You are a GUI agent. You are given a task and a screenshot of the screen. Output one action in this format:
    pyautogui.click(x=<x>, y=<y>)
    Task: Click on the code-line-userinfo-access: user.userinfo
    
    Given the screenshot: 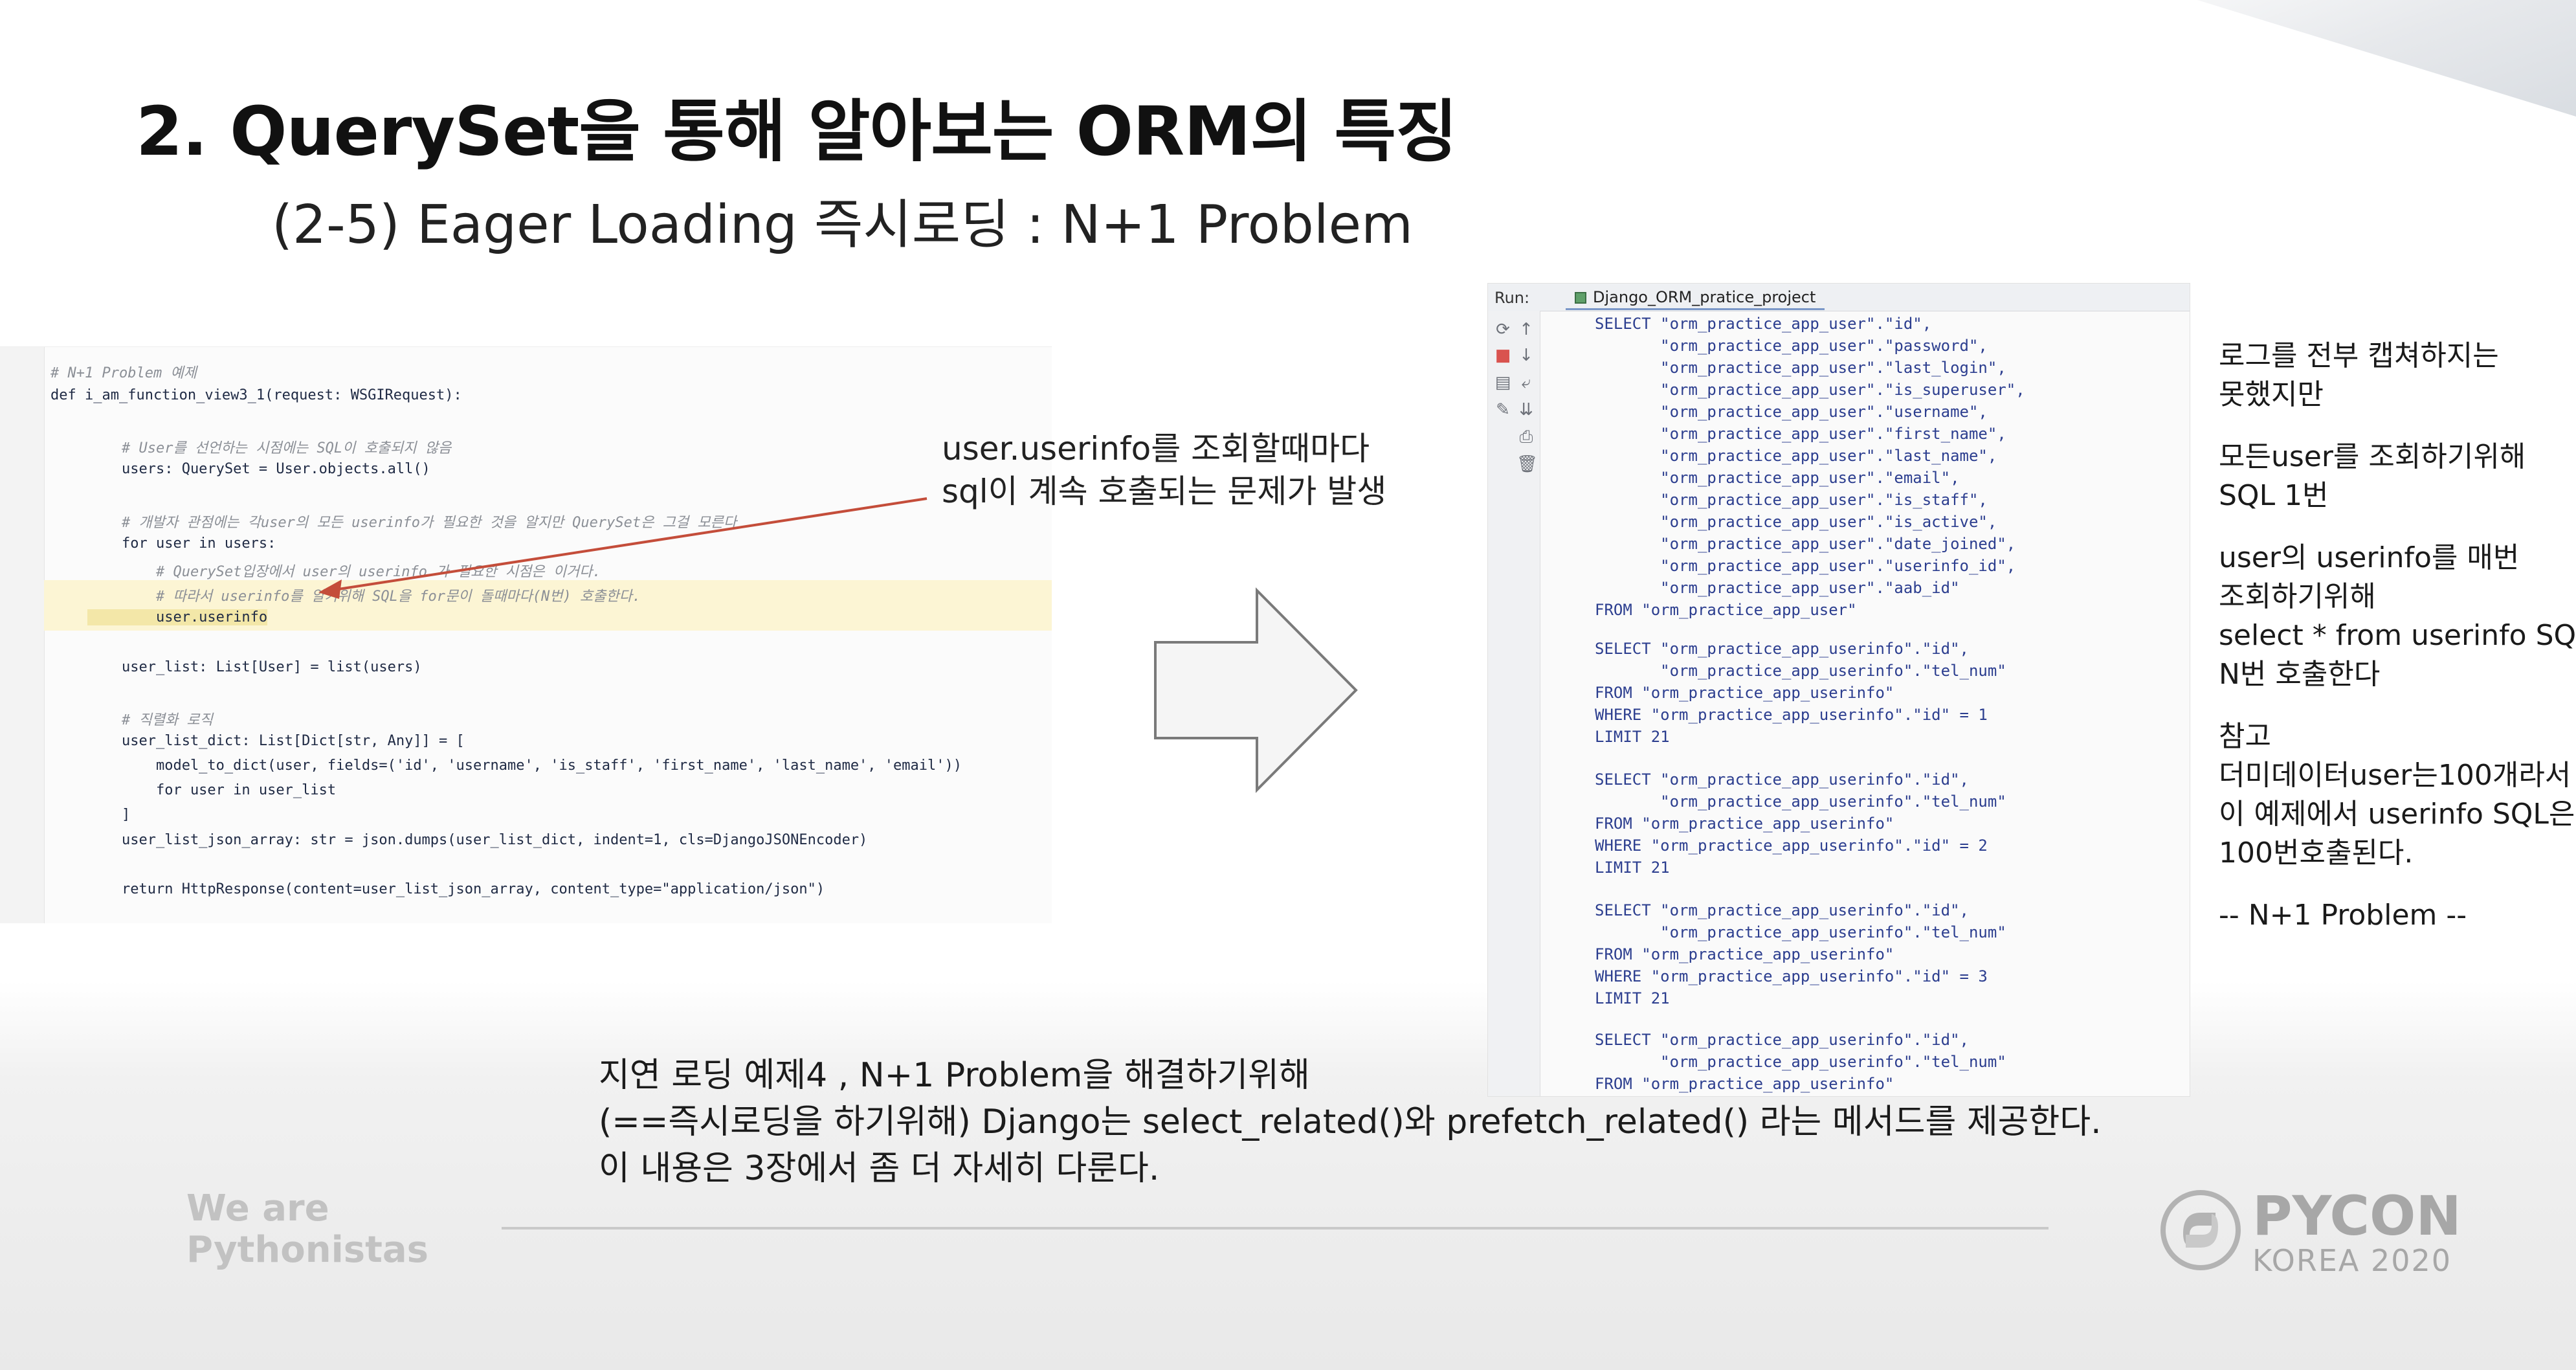 What is the action you would take?
    pyautogui.click(x=177, y=617)
    